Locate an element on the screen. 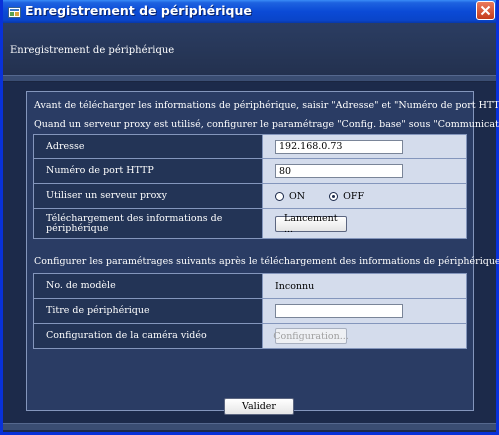 The width and height of the screenshot is (499, 435). radio-selected-icon is located at coordinates (334, 196).